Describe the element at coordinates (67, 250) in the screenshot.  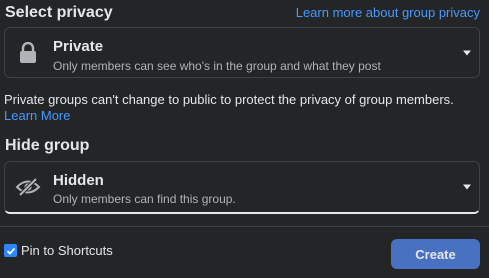
I see `pin-label: Pin to Shortcuts` at that location.